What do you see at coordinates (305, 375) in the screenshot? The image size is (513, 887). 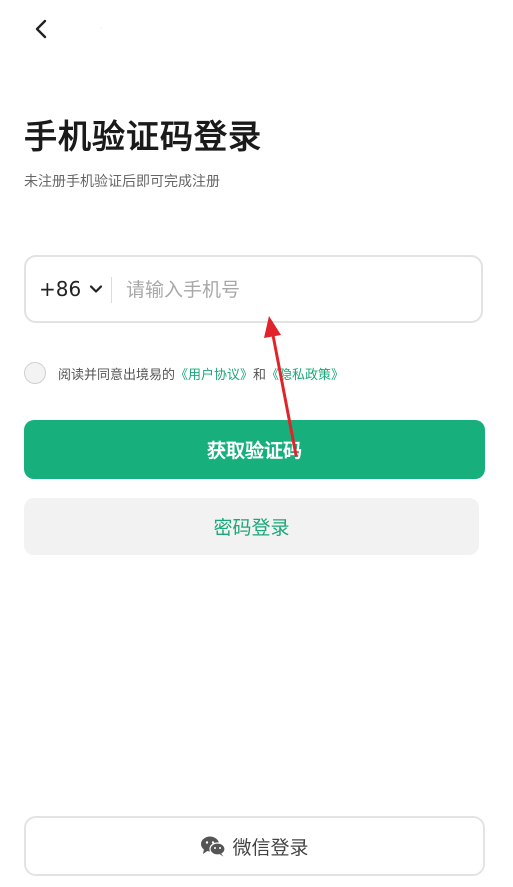 I see `privacy-policy-link: 《隐私政策》` at bounding box center [305, 375].